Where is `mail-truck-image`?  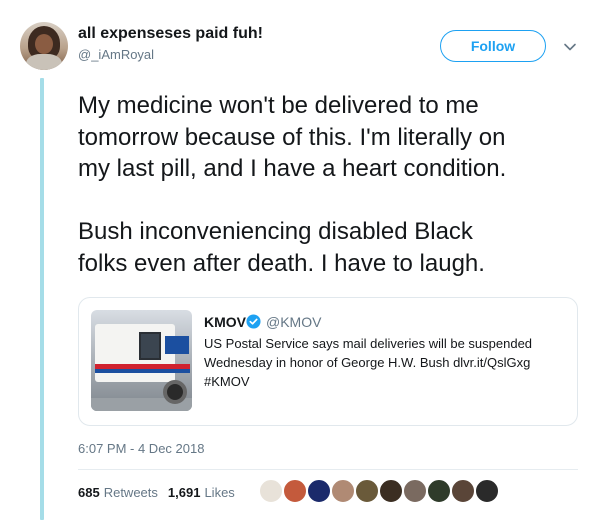 mail-truck-image is located at coordinates (141, 360).